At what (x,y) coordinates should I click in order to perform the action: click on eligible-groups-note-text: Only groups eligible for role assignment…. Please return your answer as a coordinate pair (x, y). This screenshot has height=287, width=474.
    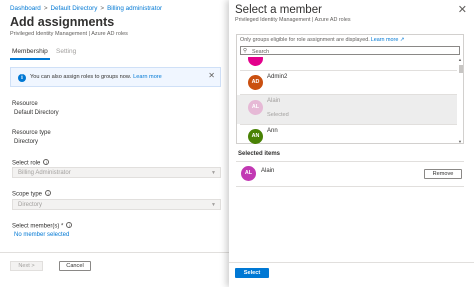
    Looking at the image, I should click on (305, 40).